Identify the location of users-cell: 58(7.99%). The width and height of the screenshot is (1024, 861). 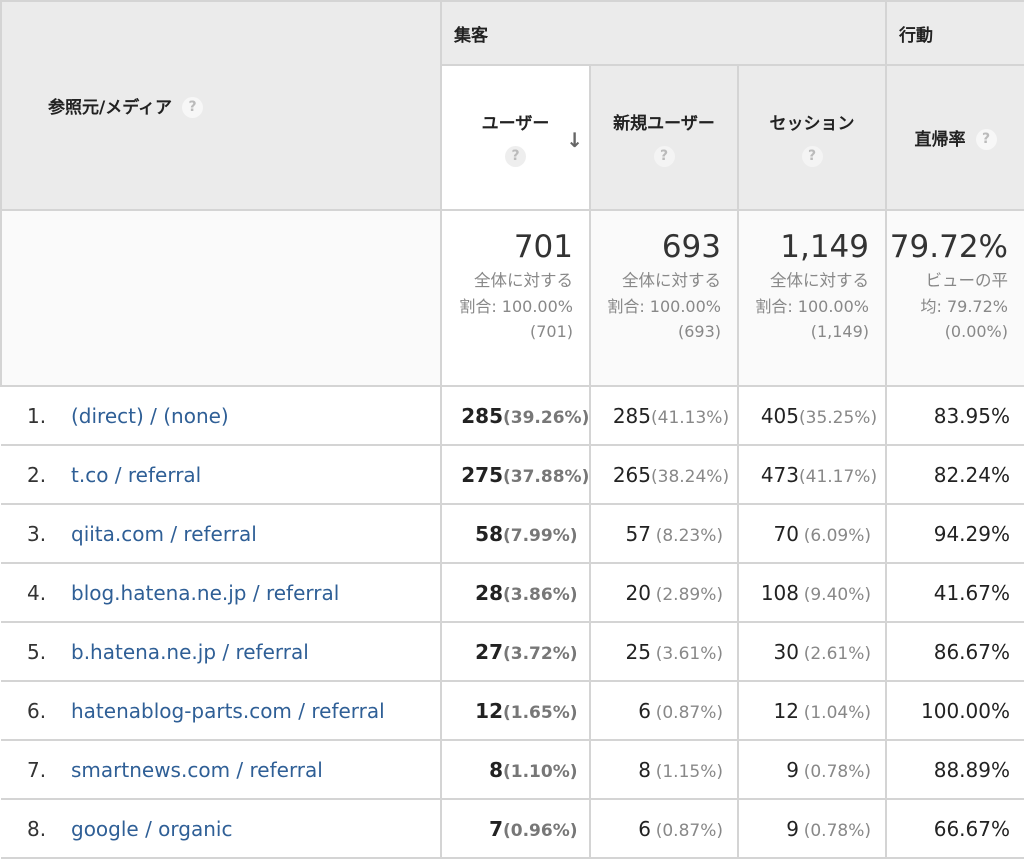
(515, 533).